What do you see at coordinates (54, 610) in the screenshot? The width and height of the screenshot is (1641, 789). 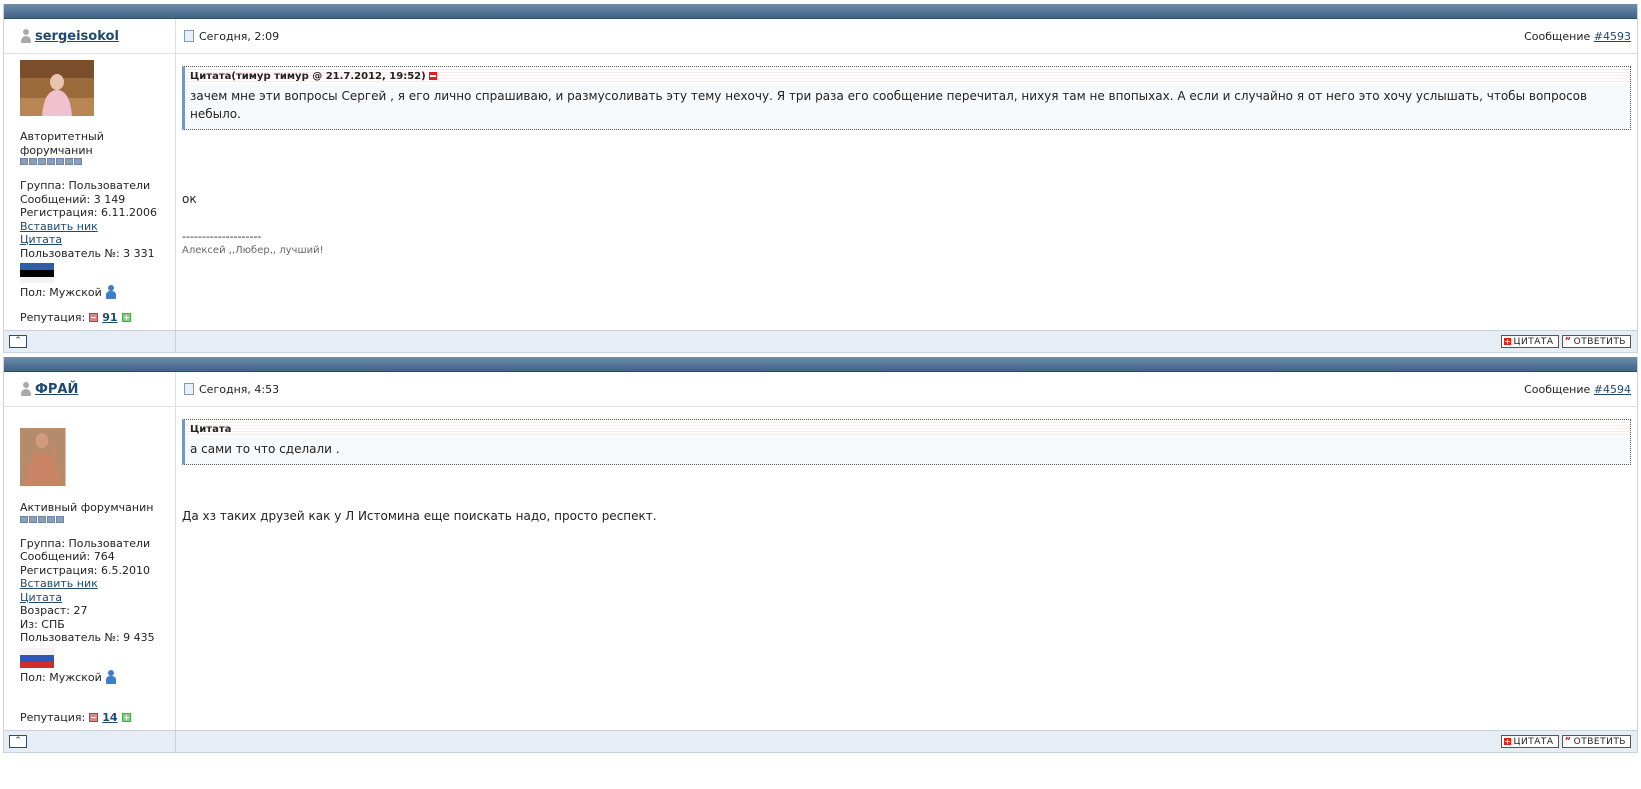 I see `age: Возраст: 27` at bounding box center [54, 610].